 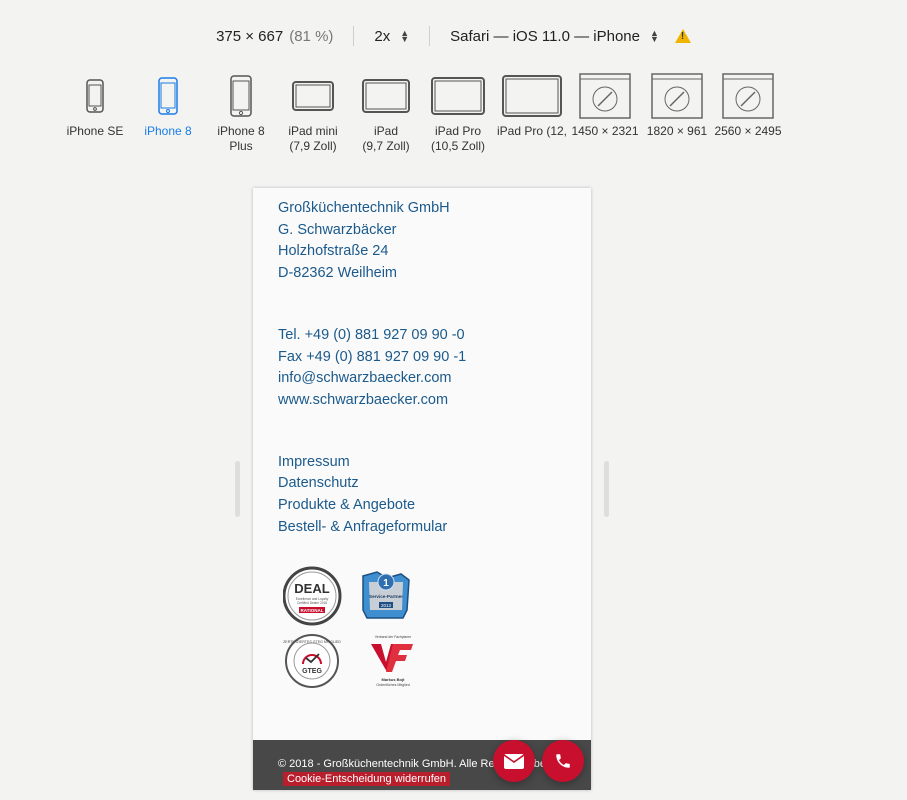 I want to click on device-iphone-se: iPhone SE, so click(x=95, y=105).